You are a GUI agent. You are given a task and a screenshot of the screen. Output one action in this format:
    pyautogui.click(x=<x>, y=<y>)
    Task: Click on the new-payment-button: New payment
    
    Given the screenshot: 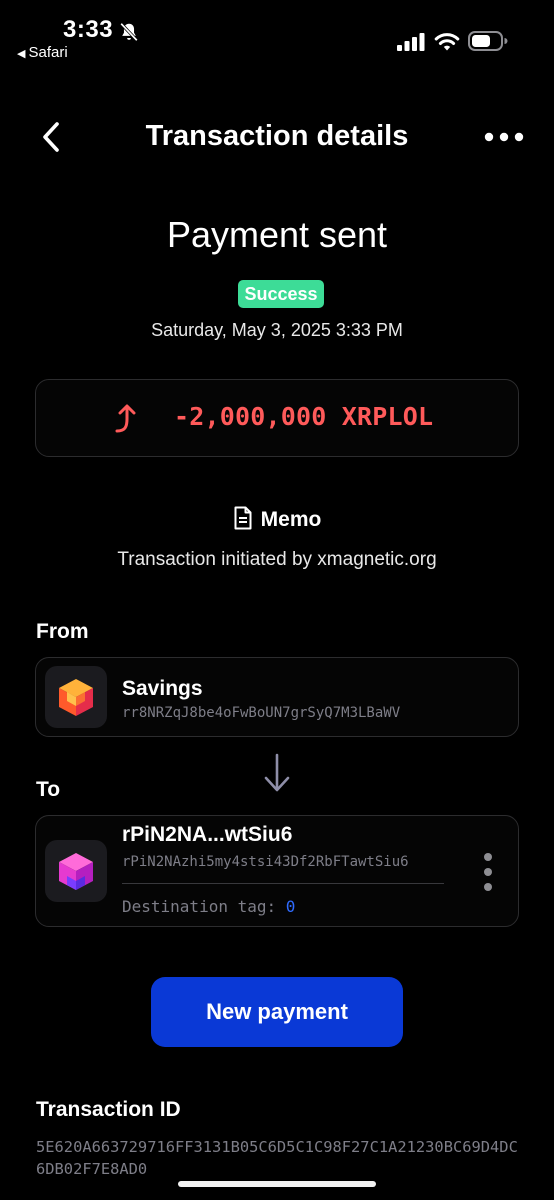 What is the action you would take?
    pyautogui.click(x=277, y=1012)
    